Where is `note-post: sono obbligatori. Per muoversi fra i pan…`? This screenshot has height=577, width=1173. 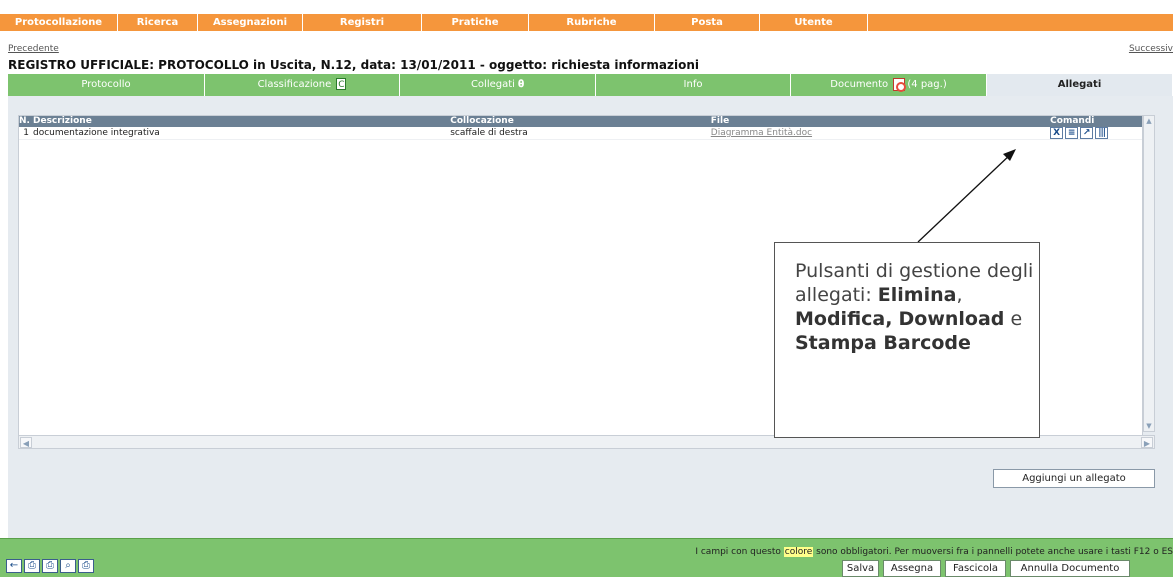
note-post: sono obbligatori. Per muoversi fra i pan… is located at coordinates (994, 552).